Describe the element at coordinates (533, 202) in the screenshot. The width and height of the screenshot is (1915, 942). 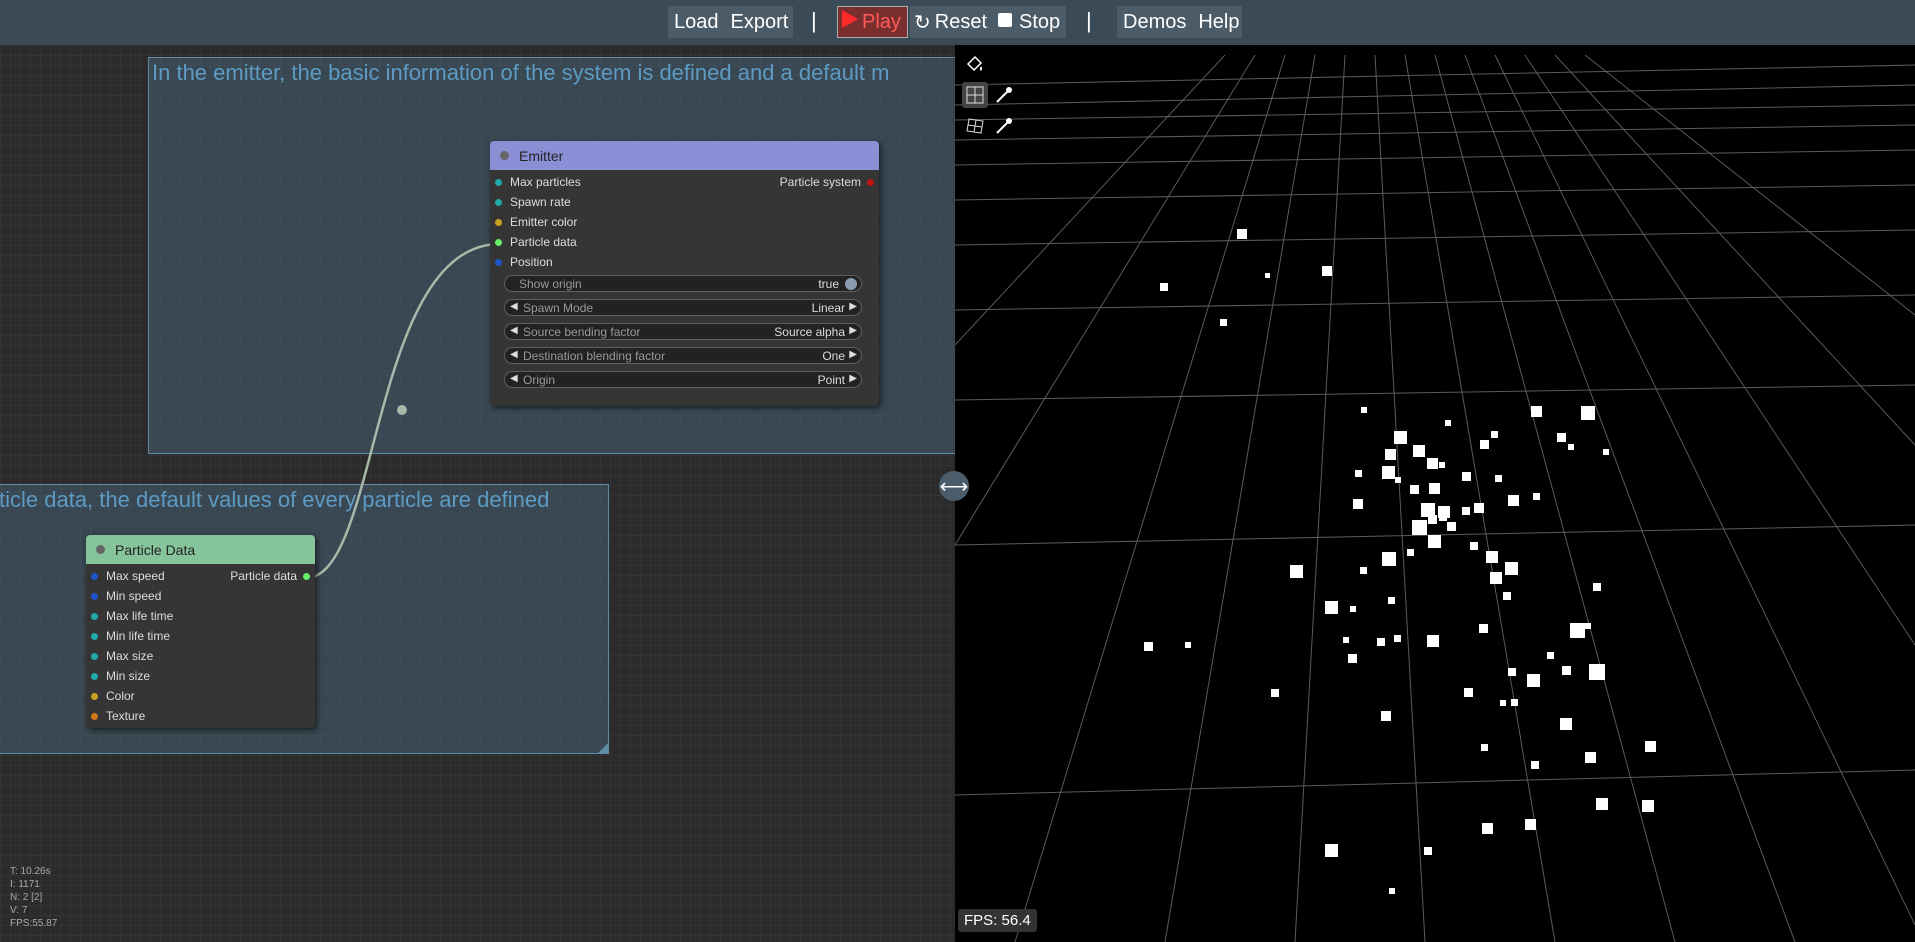
I see `input-spawn-rate: Spawn rate` at that location.